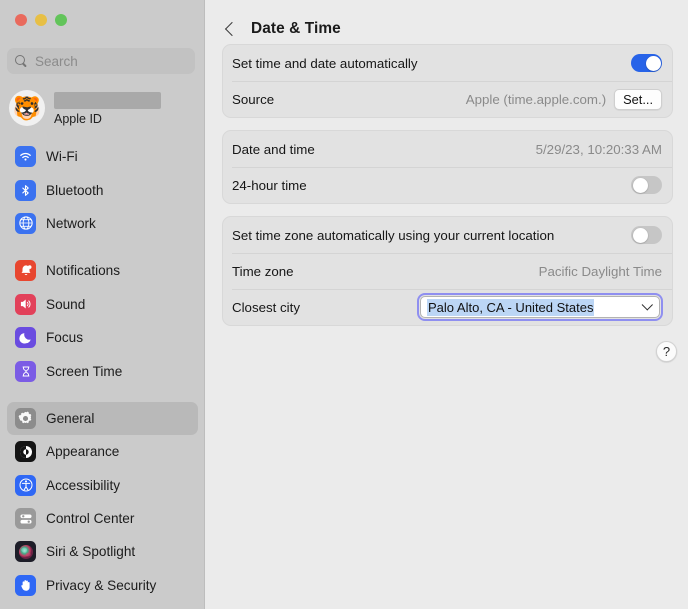 This screenshot has height=609, width=688. What do you see at coordinates (446, 22) in the screenshot?
I see `content-header: Date & Time` at bounding box center [446, 22].